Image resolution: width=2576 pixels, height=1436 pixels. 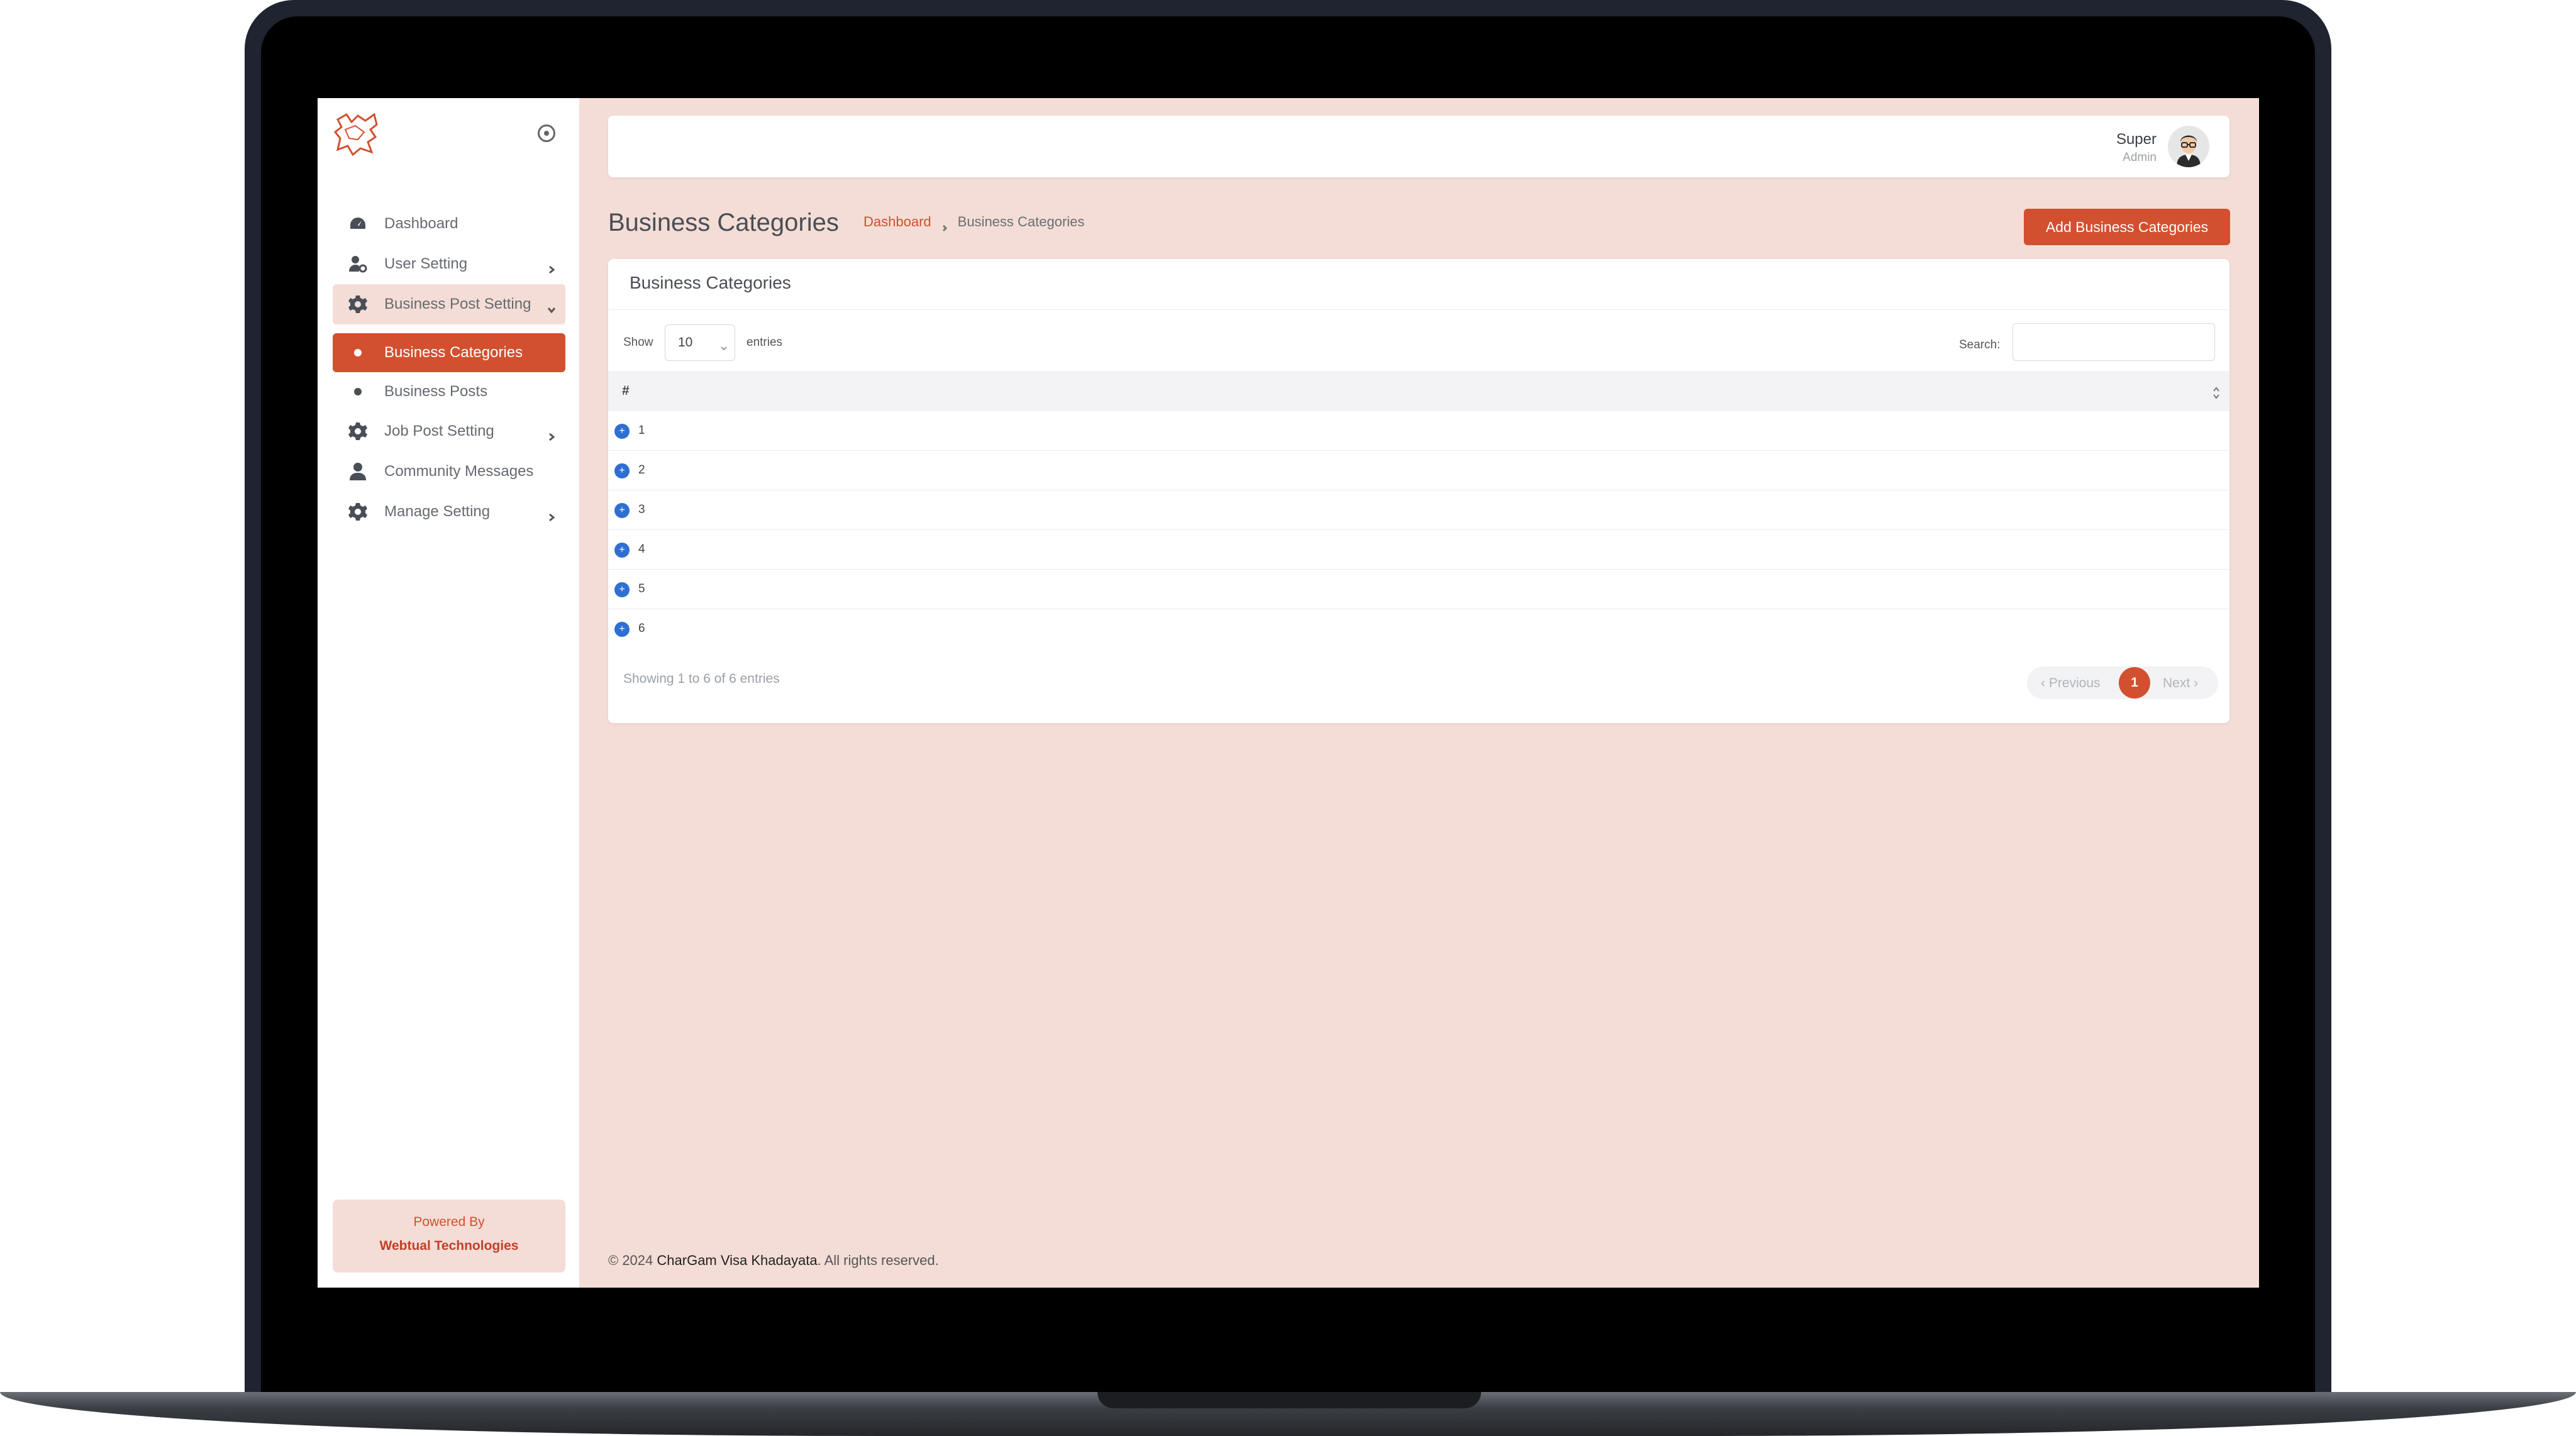 What do you see at coordinates (357, 223) in the screenshot?
I see `dashboard-icon` at bounding box center [357, 223].